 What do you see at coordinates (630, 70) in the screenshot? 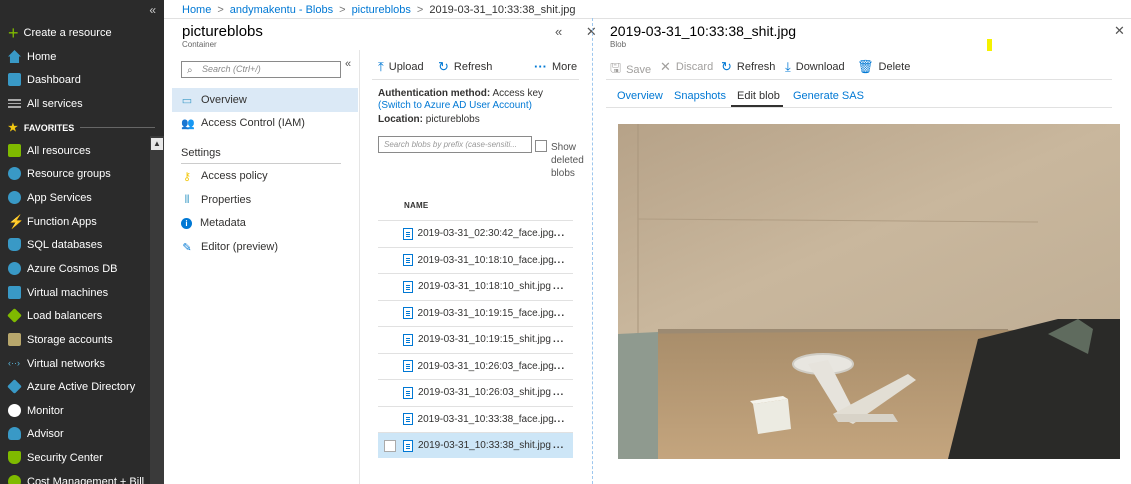
I see `save-button: 🖫 Save` at bounding box center [630, 70].